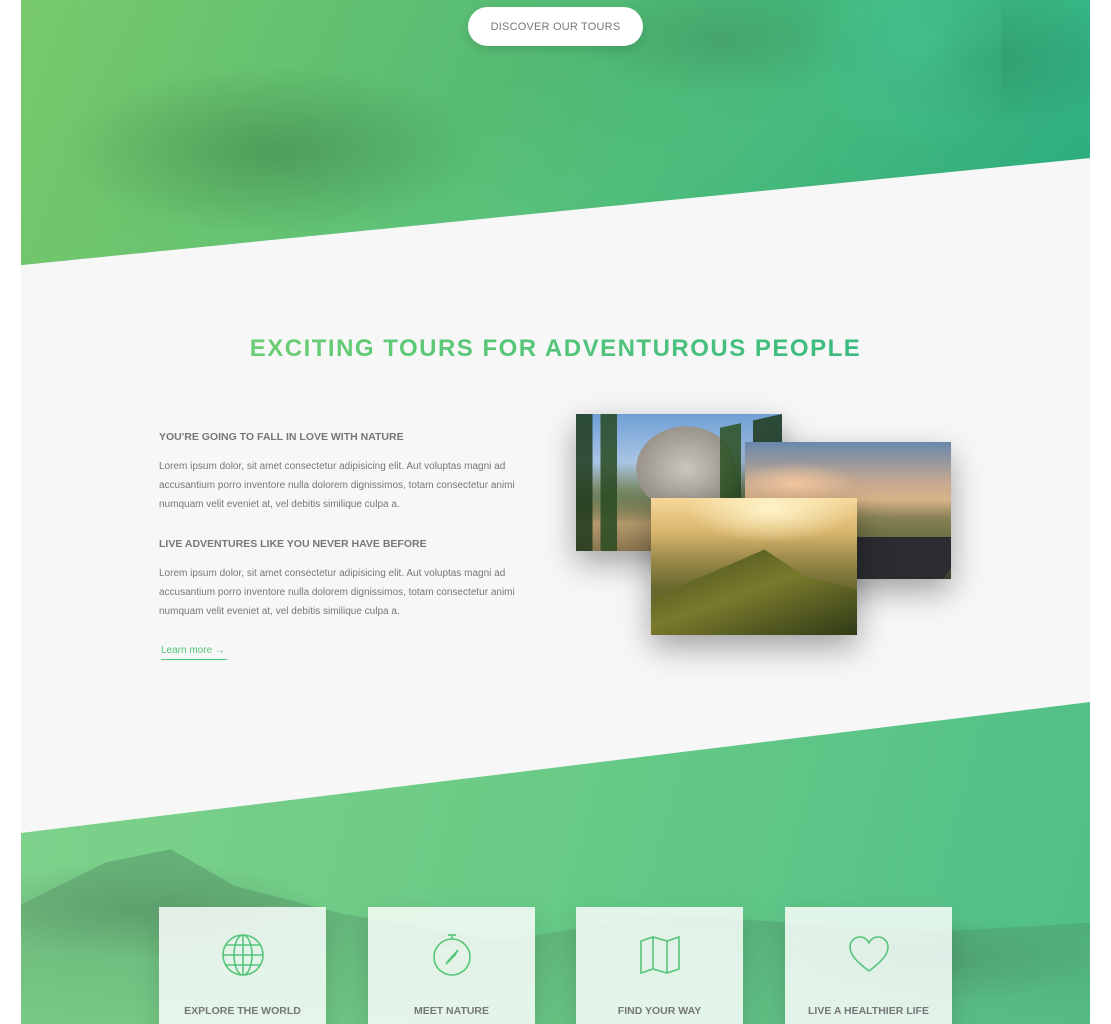 This screenshot has width=1111, height=1024. Describe the element at coordinates (659, 955) in the screenshot. I see `map-icon` at that location.